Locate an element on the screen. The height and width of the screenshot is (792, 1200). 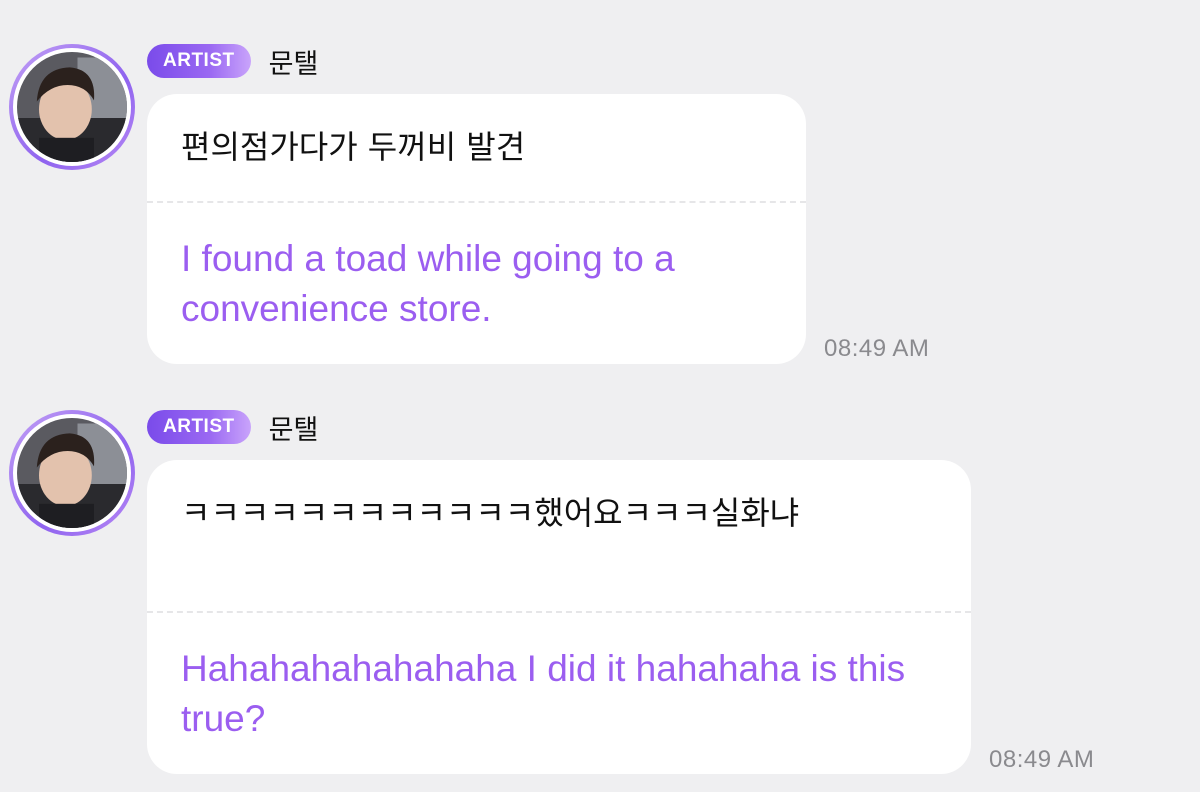
original-text: ㅋㅋㅋㅋㅋㅋㅋㅋㅋㅋㅋㅋ했어요ㅋㅋㅋ실화냐 is located at coordinates (490, 513).